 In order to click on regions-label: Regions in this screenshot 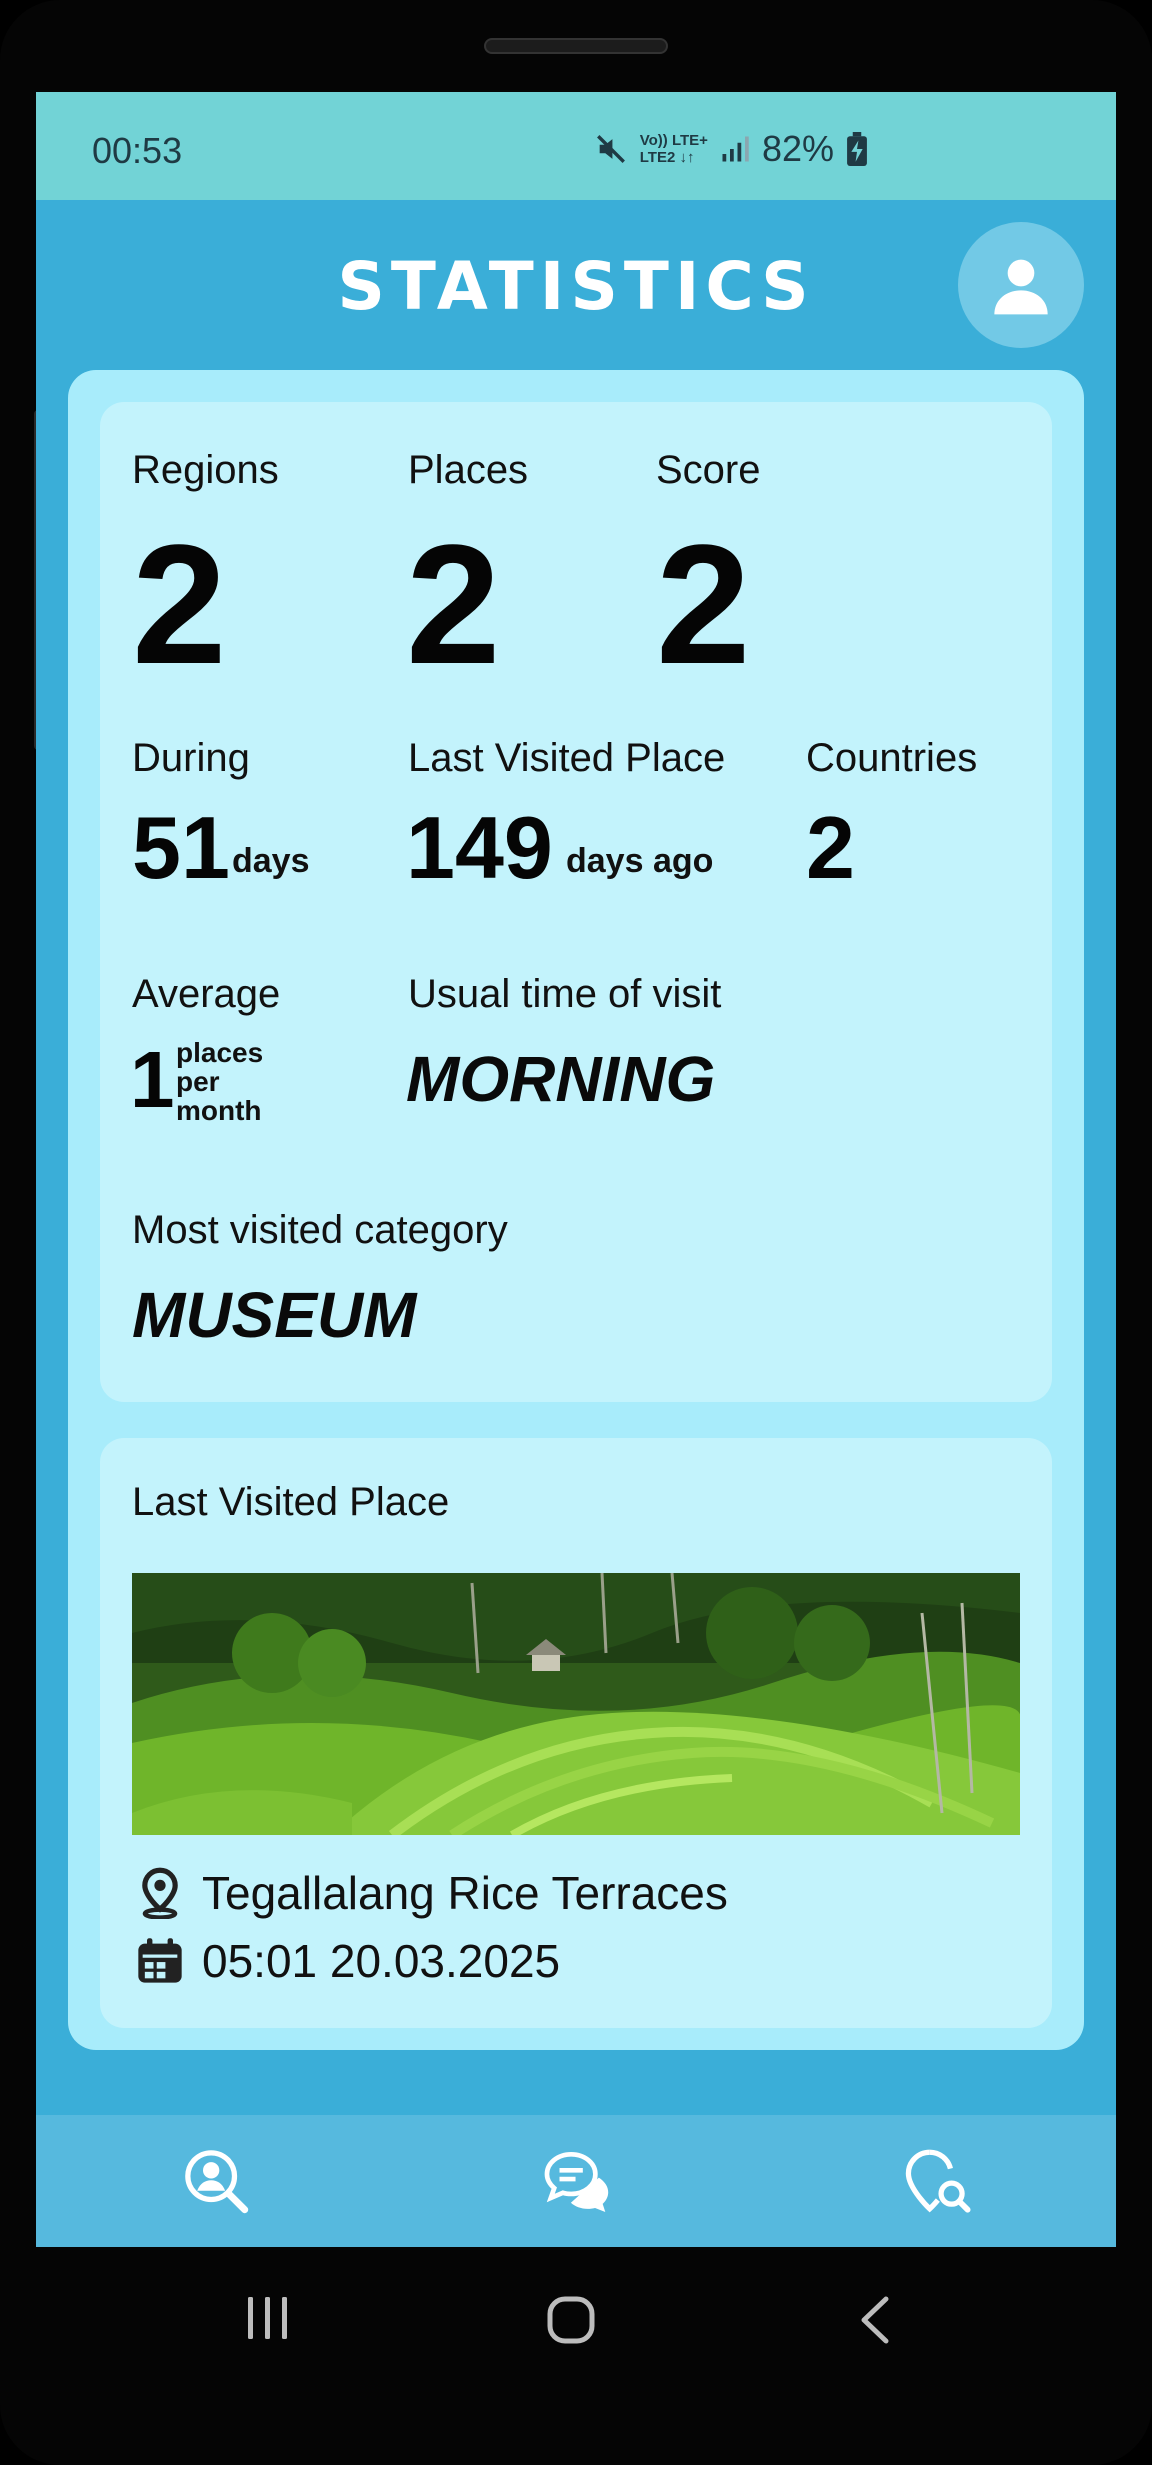, I will do `click(205, 470)`.